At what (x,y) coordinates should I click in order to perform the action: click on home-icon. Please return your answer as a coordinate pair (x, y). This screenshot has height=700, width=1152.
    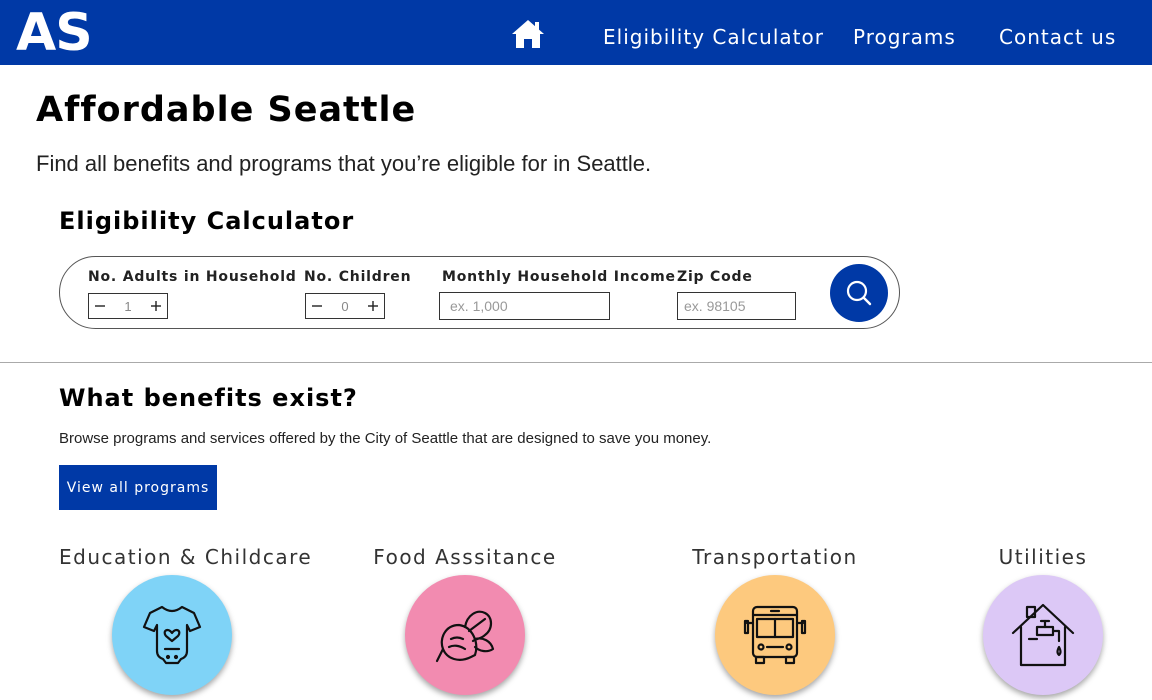
    Looking at the image, I should click on (528, 34).